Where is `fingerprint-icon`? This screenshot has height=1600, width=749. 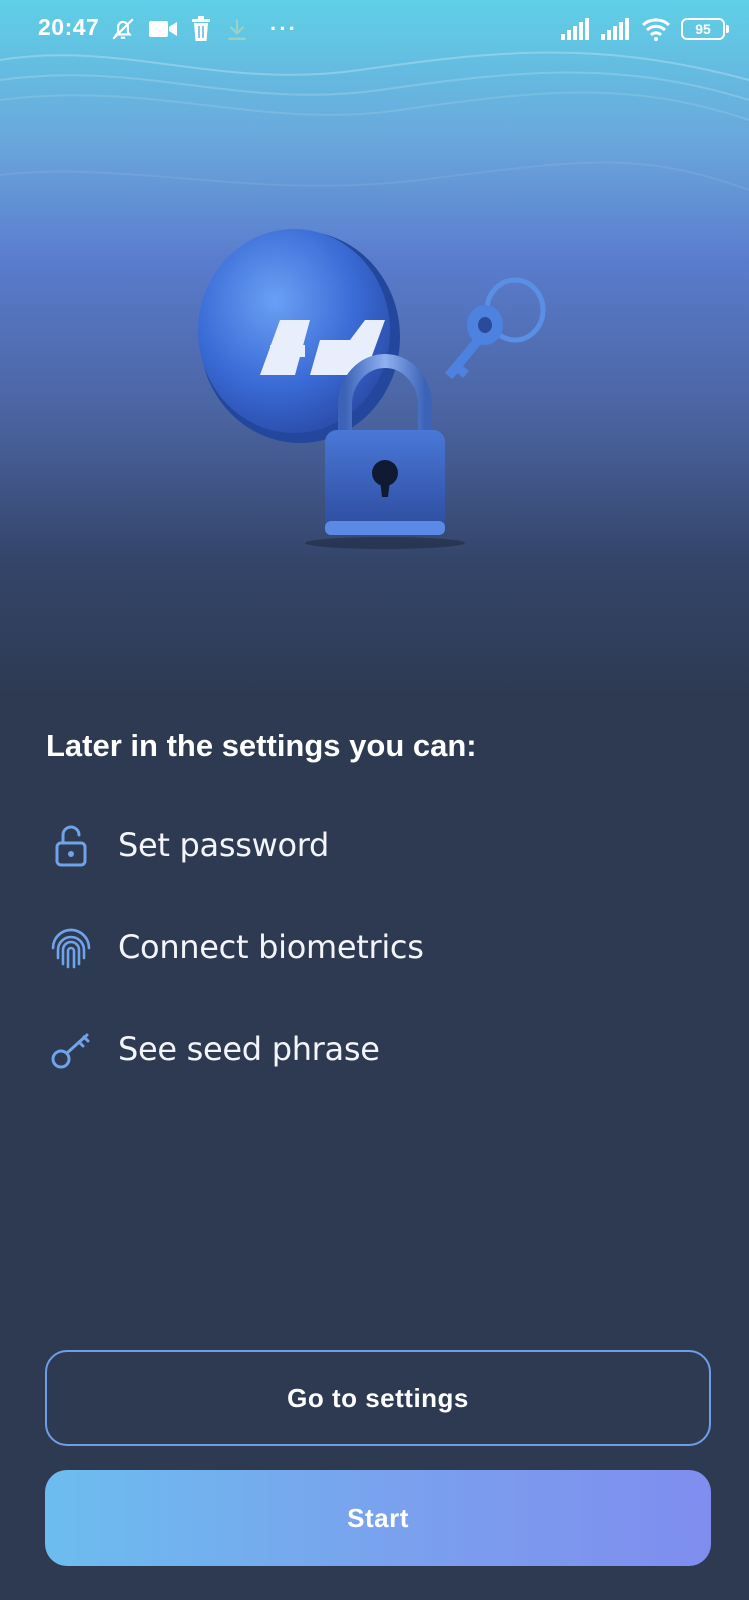 fingerprint-icon is located at coordinates (71, 947).